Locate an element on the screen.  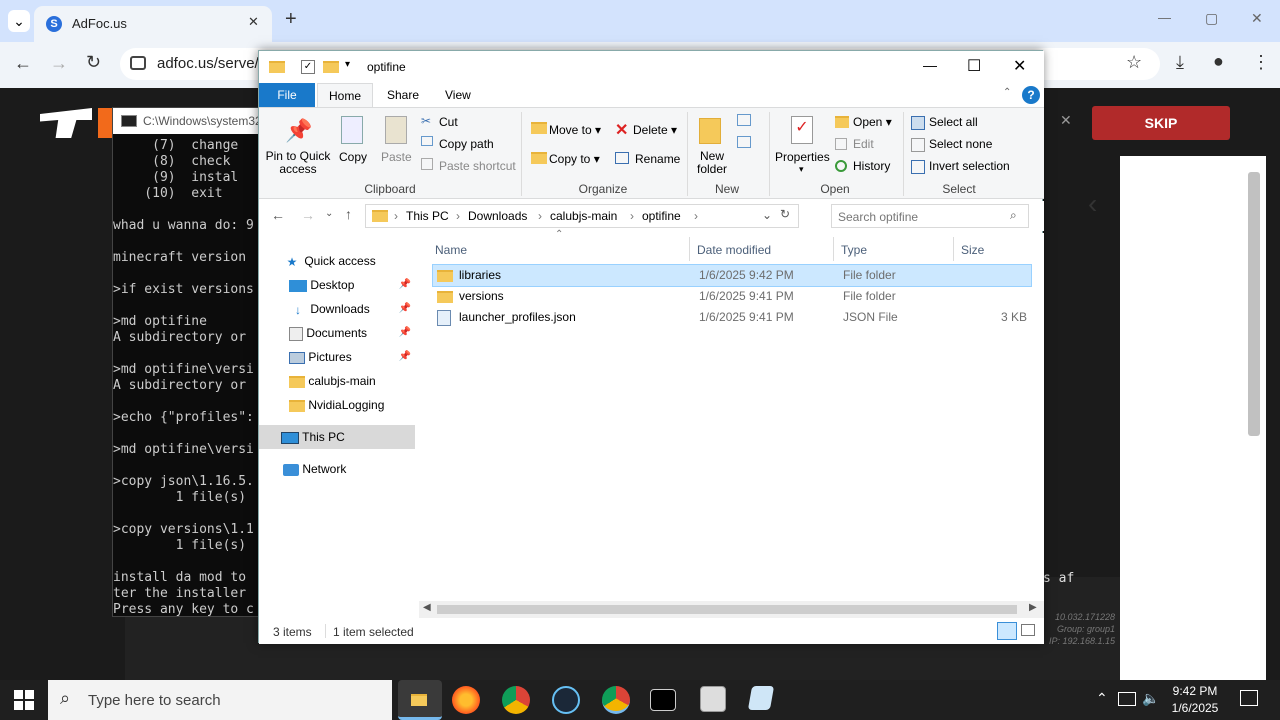
network-status-icon is located at coordinates (1127, 699).